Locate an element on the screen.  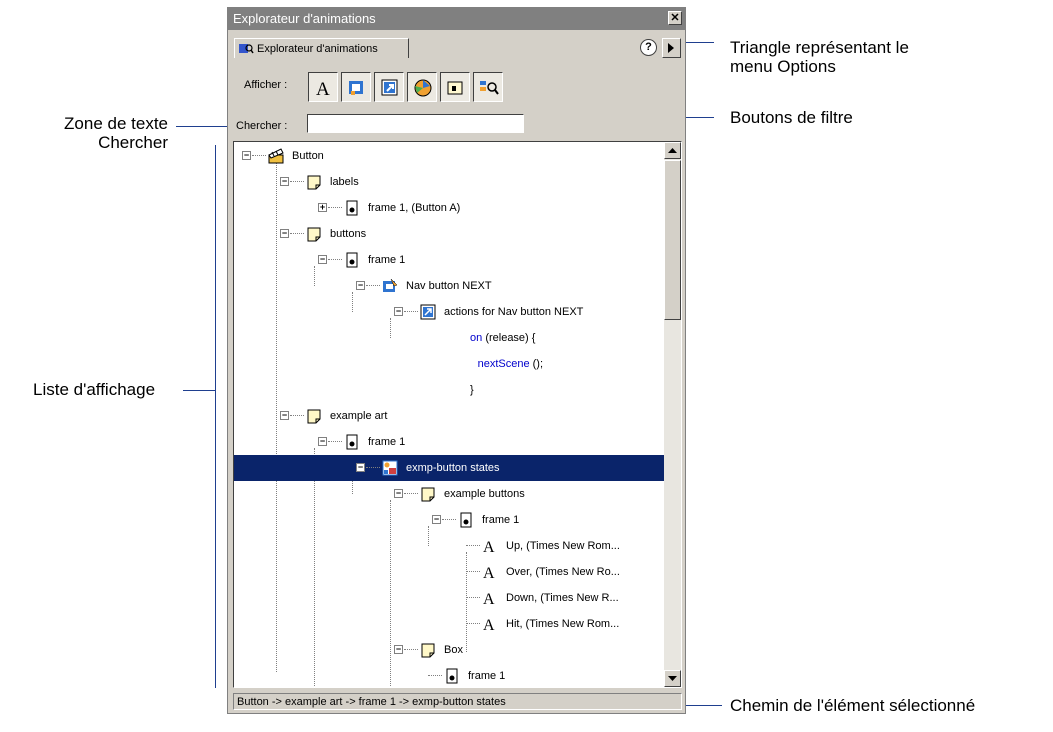
filter-actions-button is located at coordinates (389, 87).